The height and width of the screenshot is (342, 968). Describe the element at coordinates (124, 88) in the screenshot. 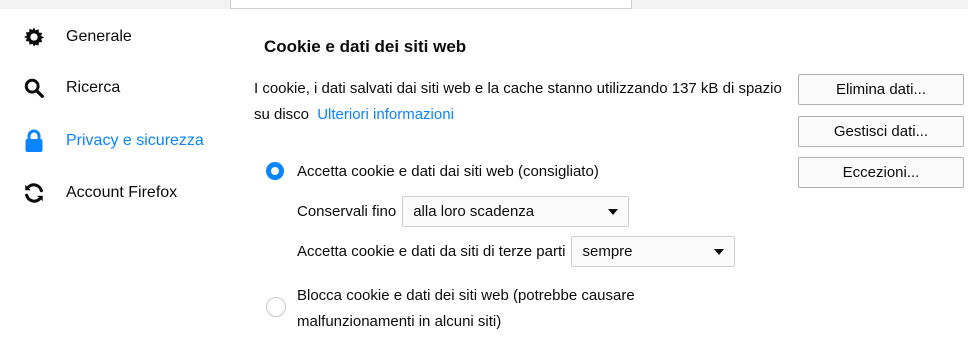

I see `sidebar-item-search: Ricerca` at that location.